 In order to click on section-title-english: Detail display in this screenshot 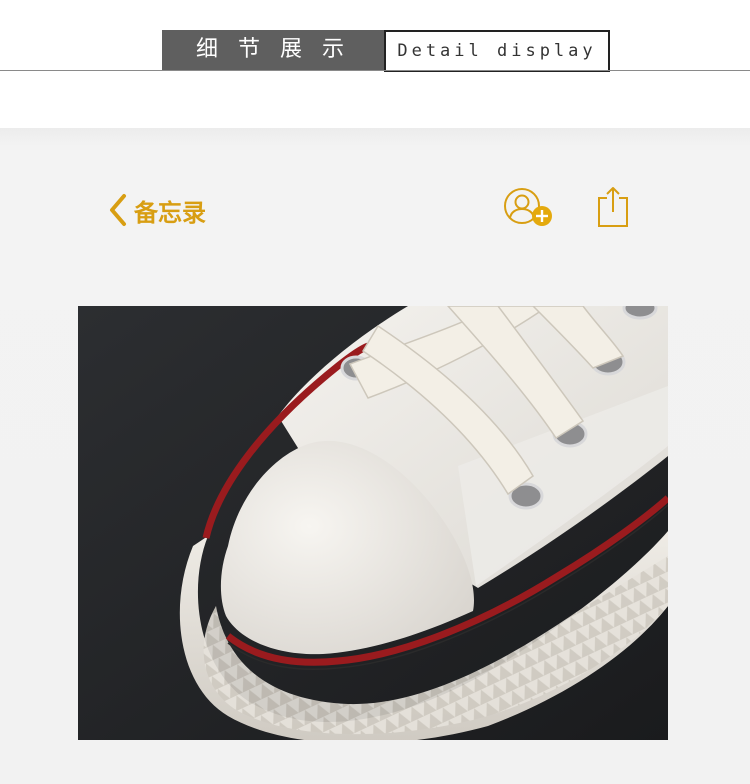, I will do `click(497, 51)`.